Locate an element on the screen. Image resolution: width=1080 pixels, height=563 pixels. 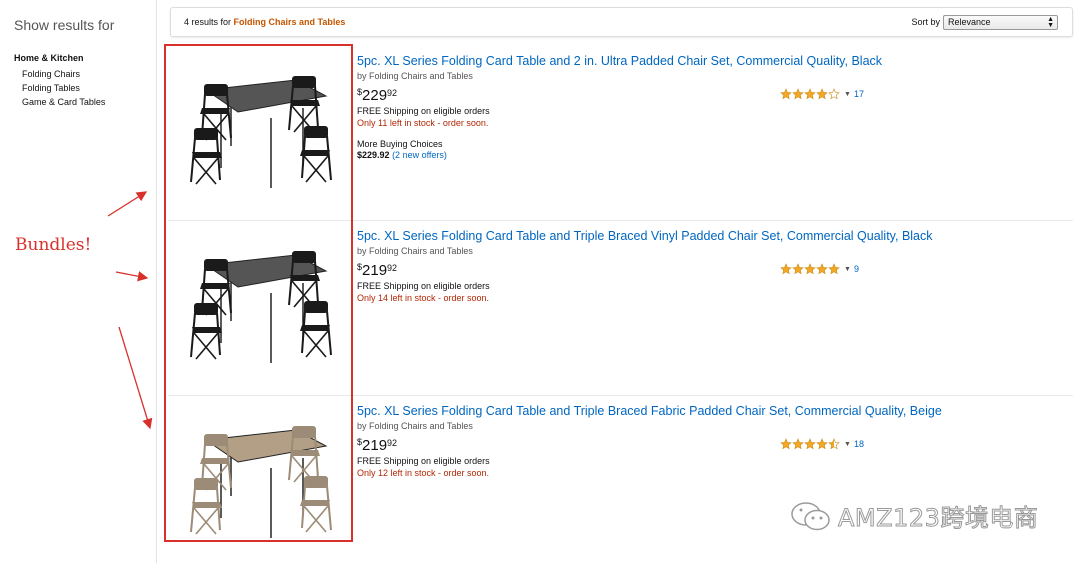
watermark: AMZ123跨境电商 is located at coordinates (914, 515).